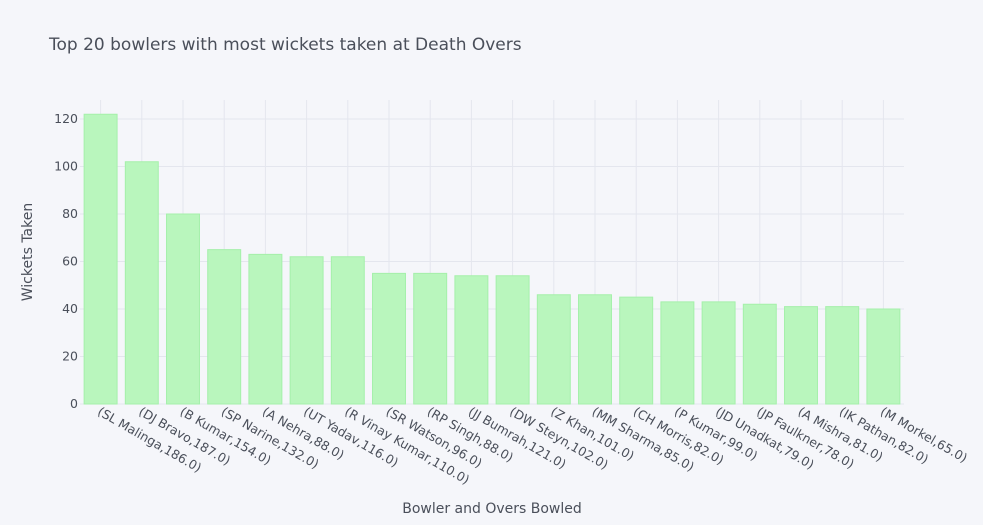 The width and height of the screenshot is (983, 525). What do you see at coordinates (66, 118) in the screenshot?
I see `y-tick-label: 120` at bounding box center [66, 118].